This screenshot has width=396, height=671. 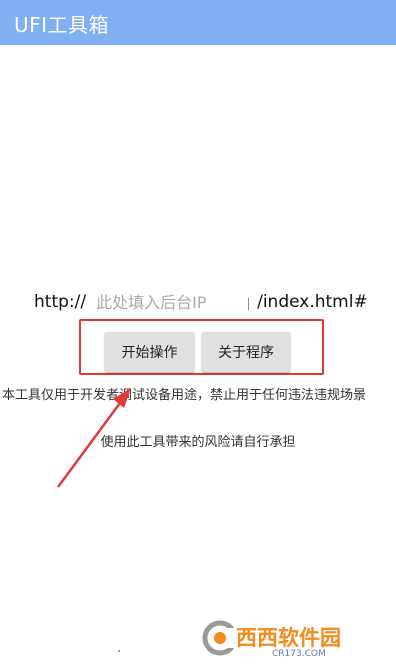 What do you see at coordinates (170, 302) in the screenshot?
I see `ip-input` at bounding box center [170, 302].